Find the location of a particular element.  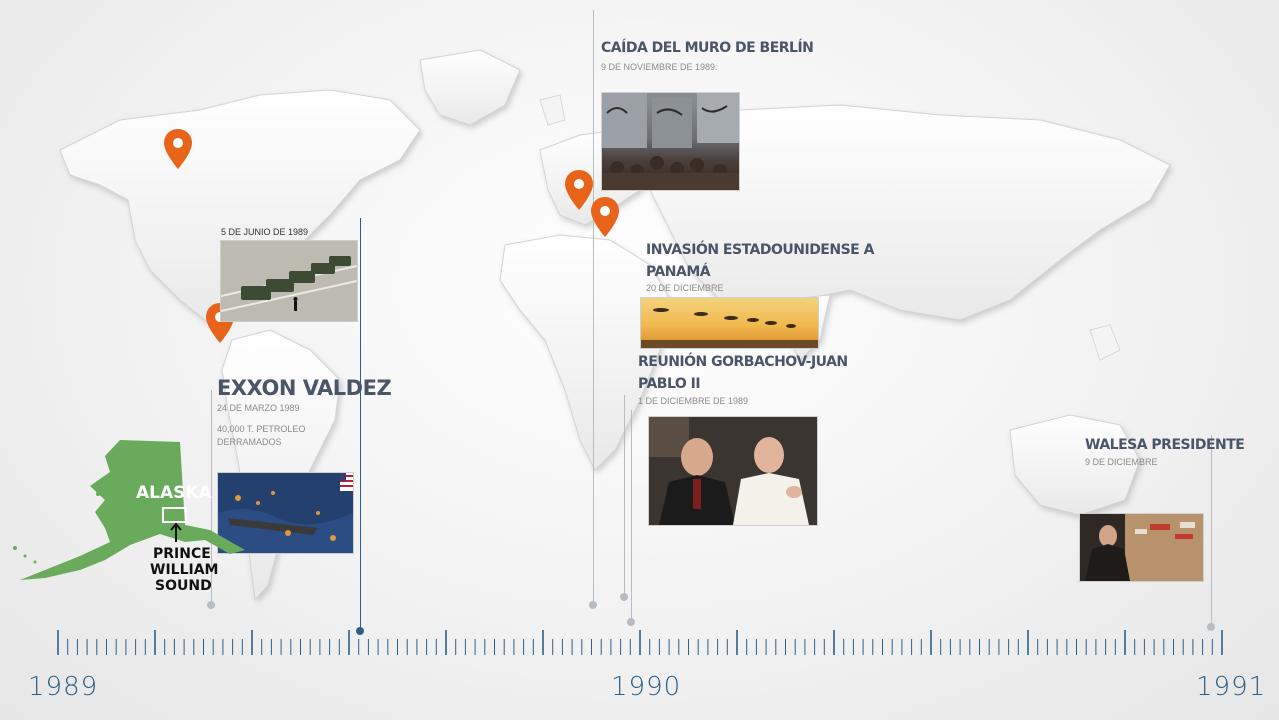

prince-william-sound-line1: PRINCE is located at coordinates (182, 554).